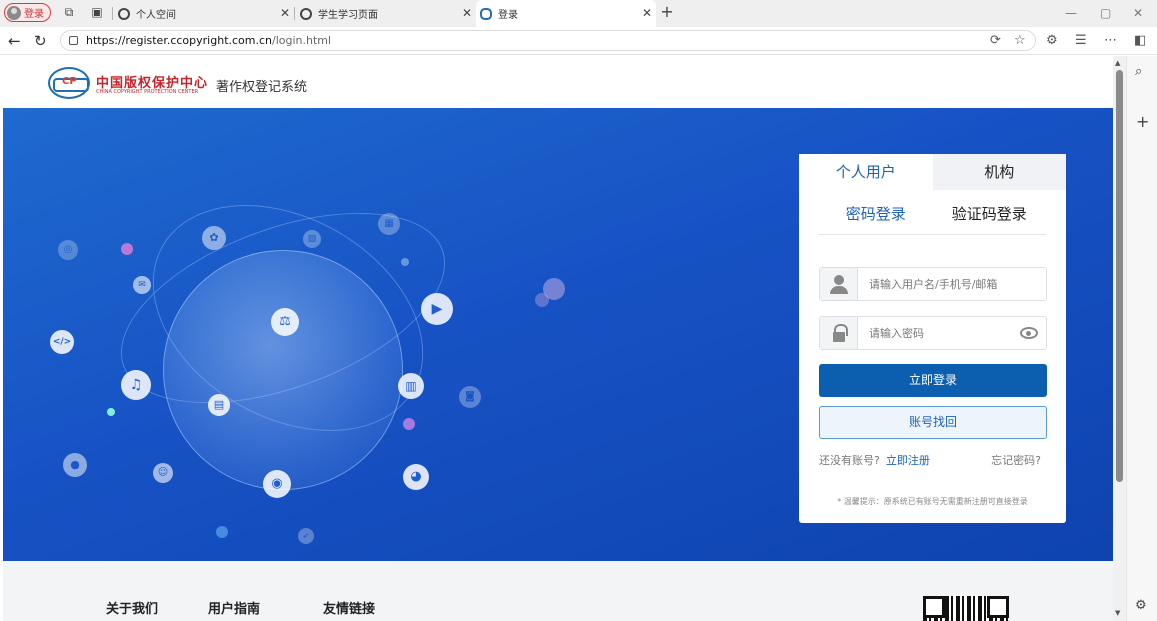  What do you see at coordinates (1105, 13) in the screenshot?
I see `restore-icon: ▢` at bounding box center [1105, 13].